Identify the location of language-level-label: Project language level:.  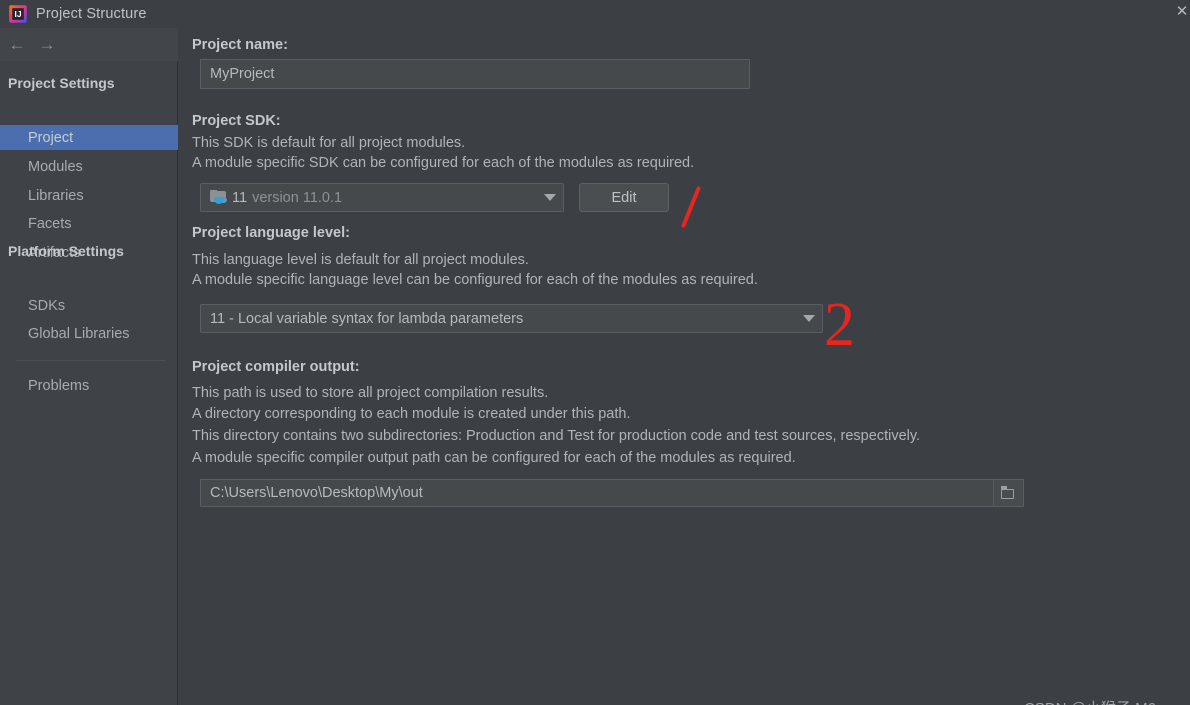
(271, 233).